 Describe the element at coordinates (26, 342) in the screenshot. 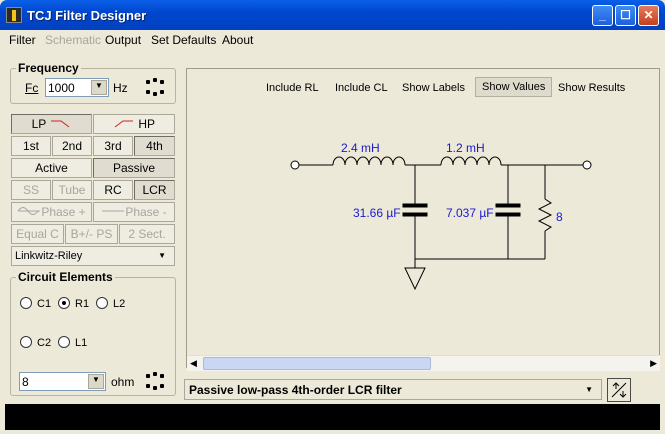

I see `radio-c2` at that location.